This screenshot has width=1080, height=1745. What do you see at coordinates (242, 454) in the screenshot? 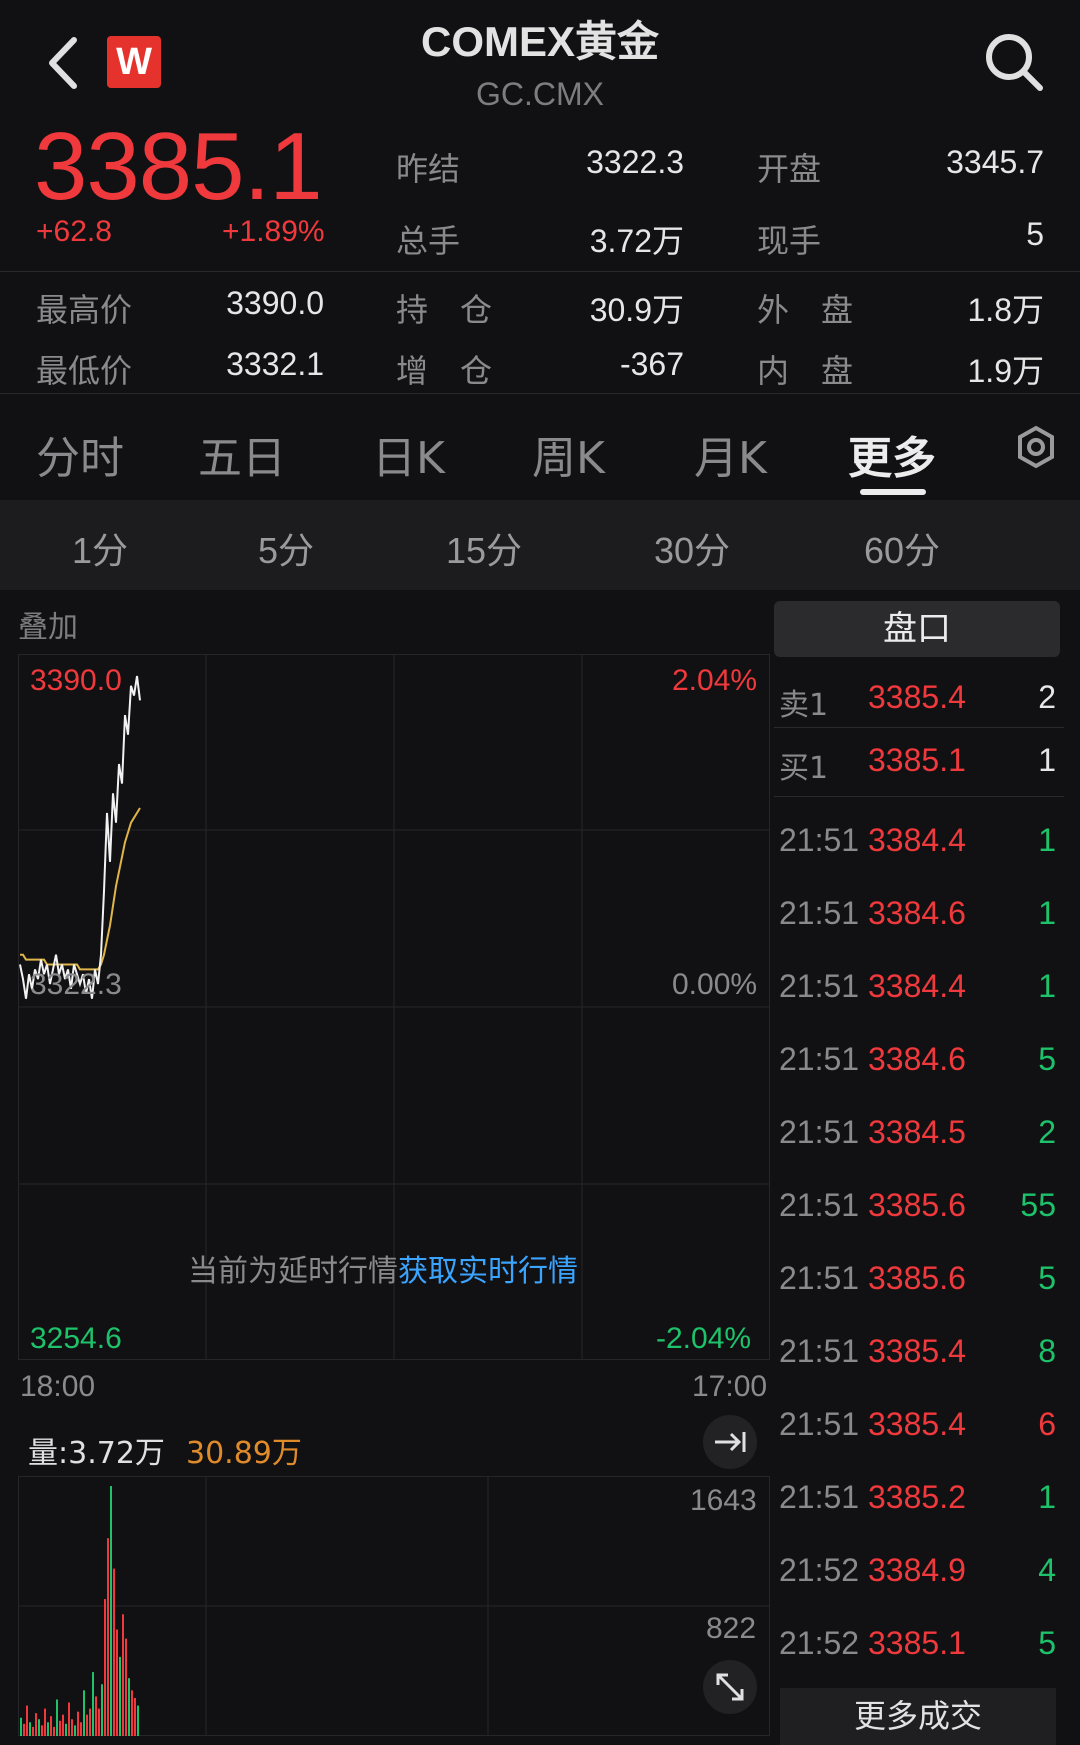
I see `tab-five-day: 五日` at bounding box center [242, 454].